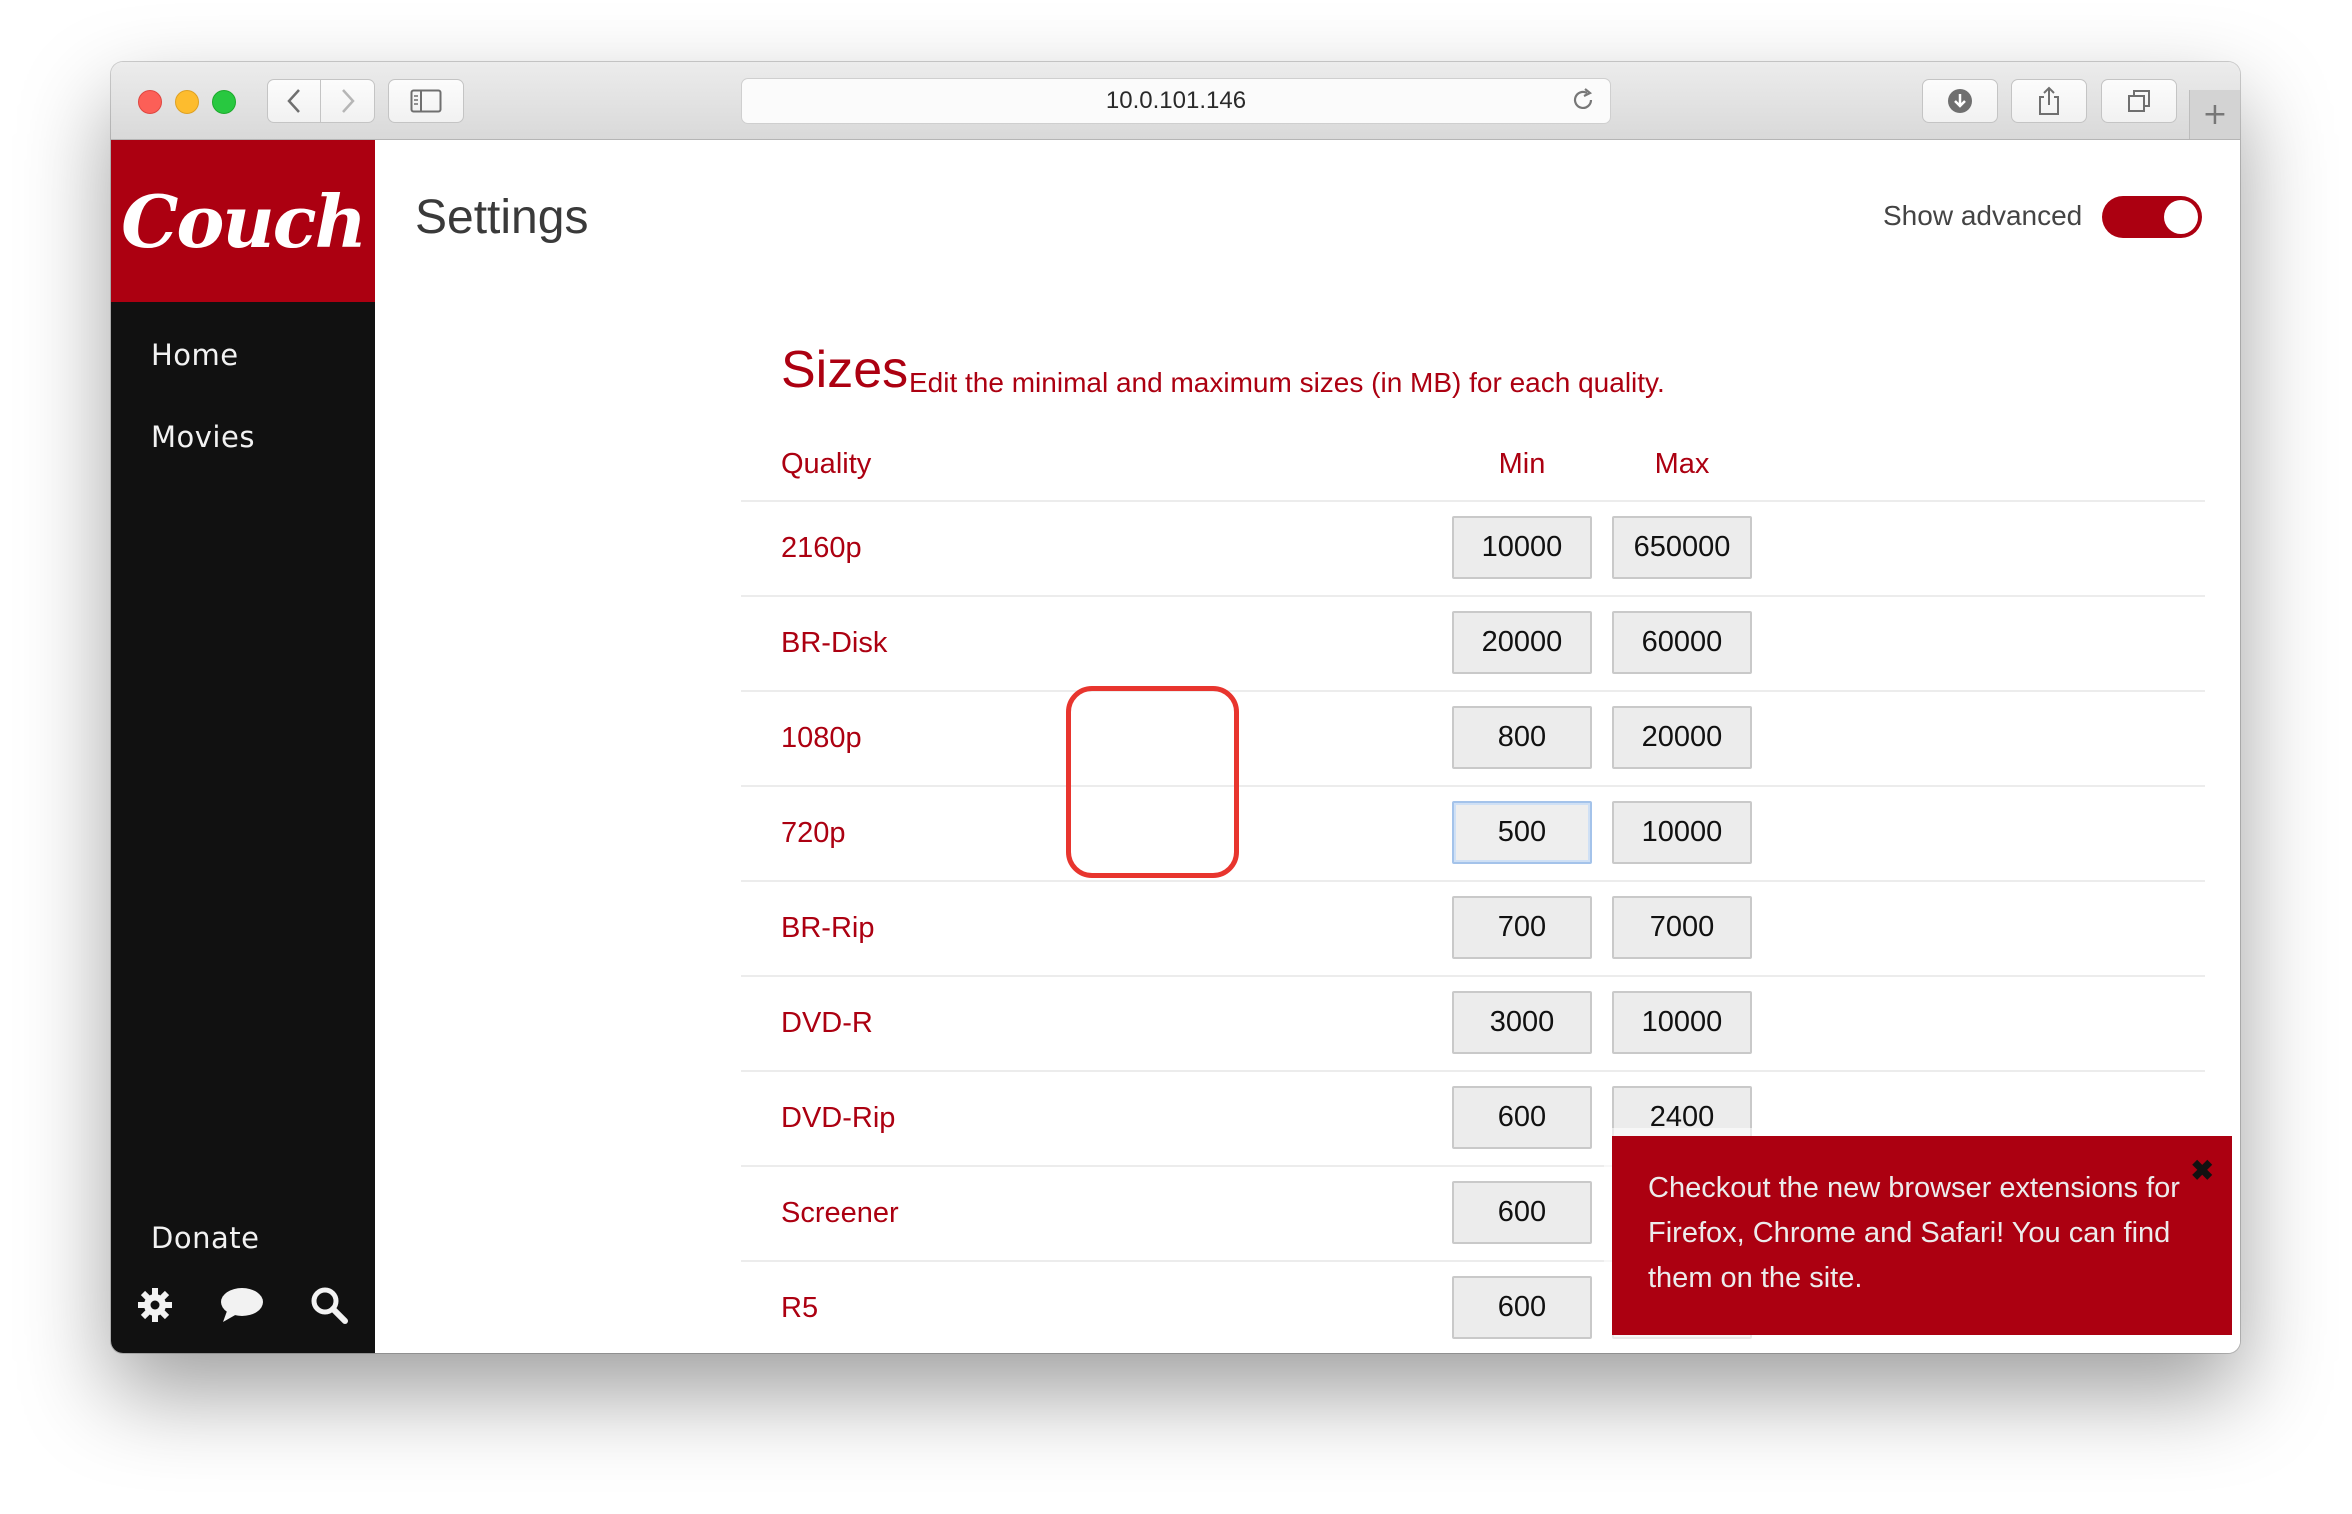  What do you see at coordinates (155, 1307) in the screenshot?
I see `gear-icon` at bounding box center [155, 1307].